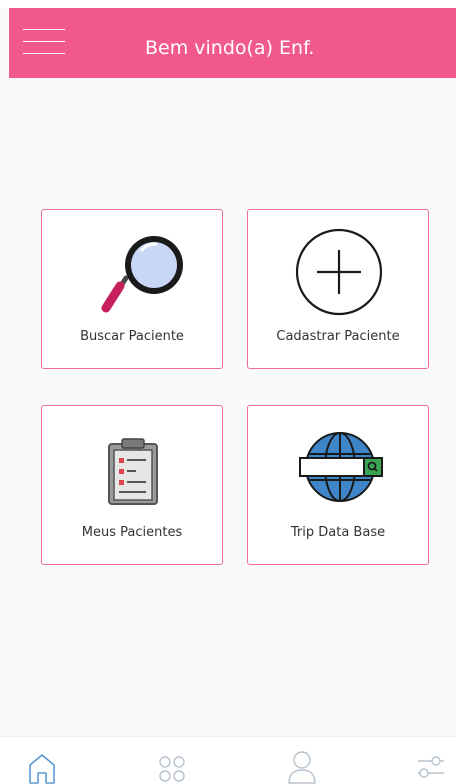 The height and width of the screenshot is (784, 456). What do you see at coordinates (230, 48) in the screenshot?
I see `page-title: Bem vindo(a) Enf.` at bounding box center [230, 48].